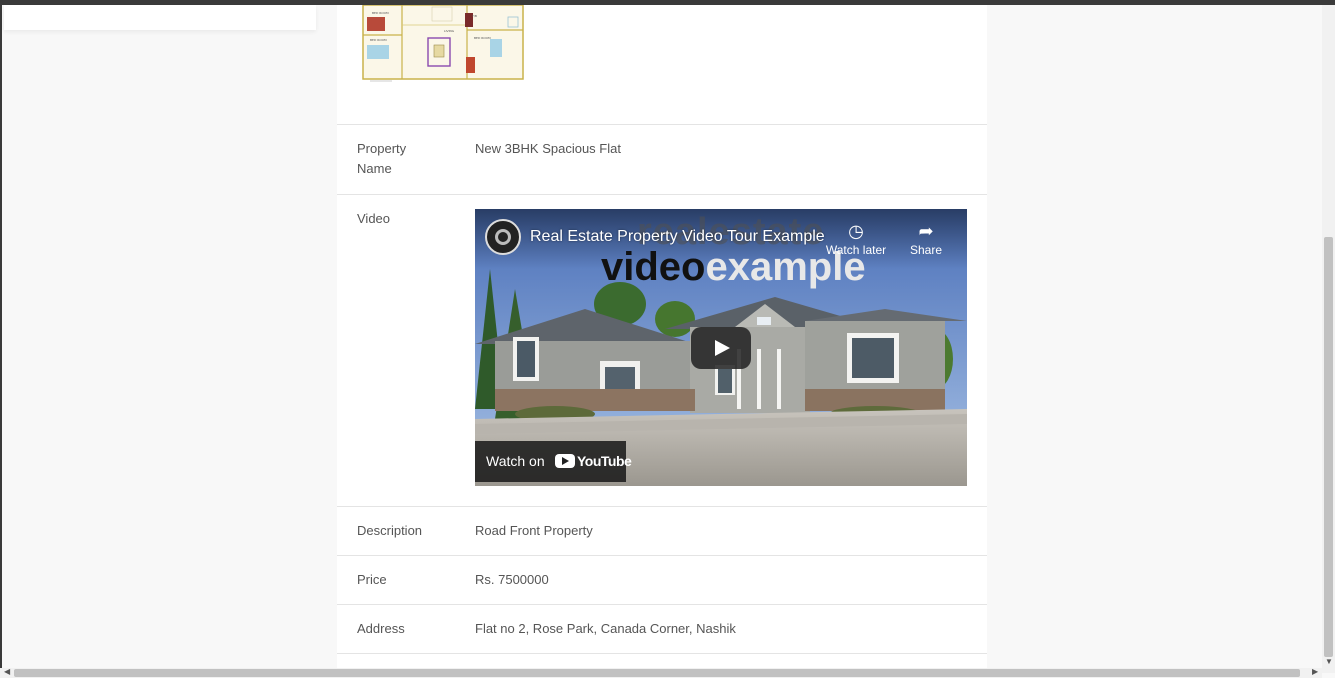  What do you see at coordinates (662, 530) in the screenshot?
I see `detail-row-description: Description Road Front Property` at bounding box center [662, 530].